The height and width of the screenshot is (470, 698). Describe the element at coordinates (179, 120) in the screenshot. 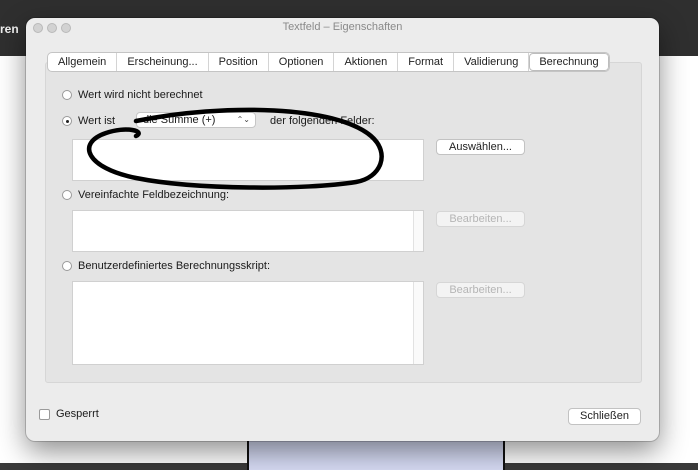

I see `operation-select-value: die Summe (+)` at that location.